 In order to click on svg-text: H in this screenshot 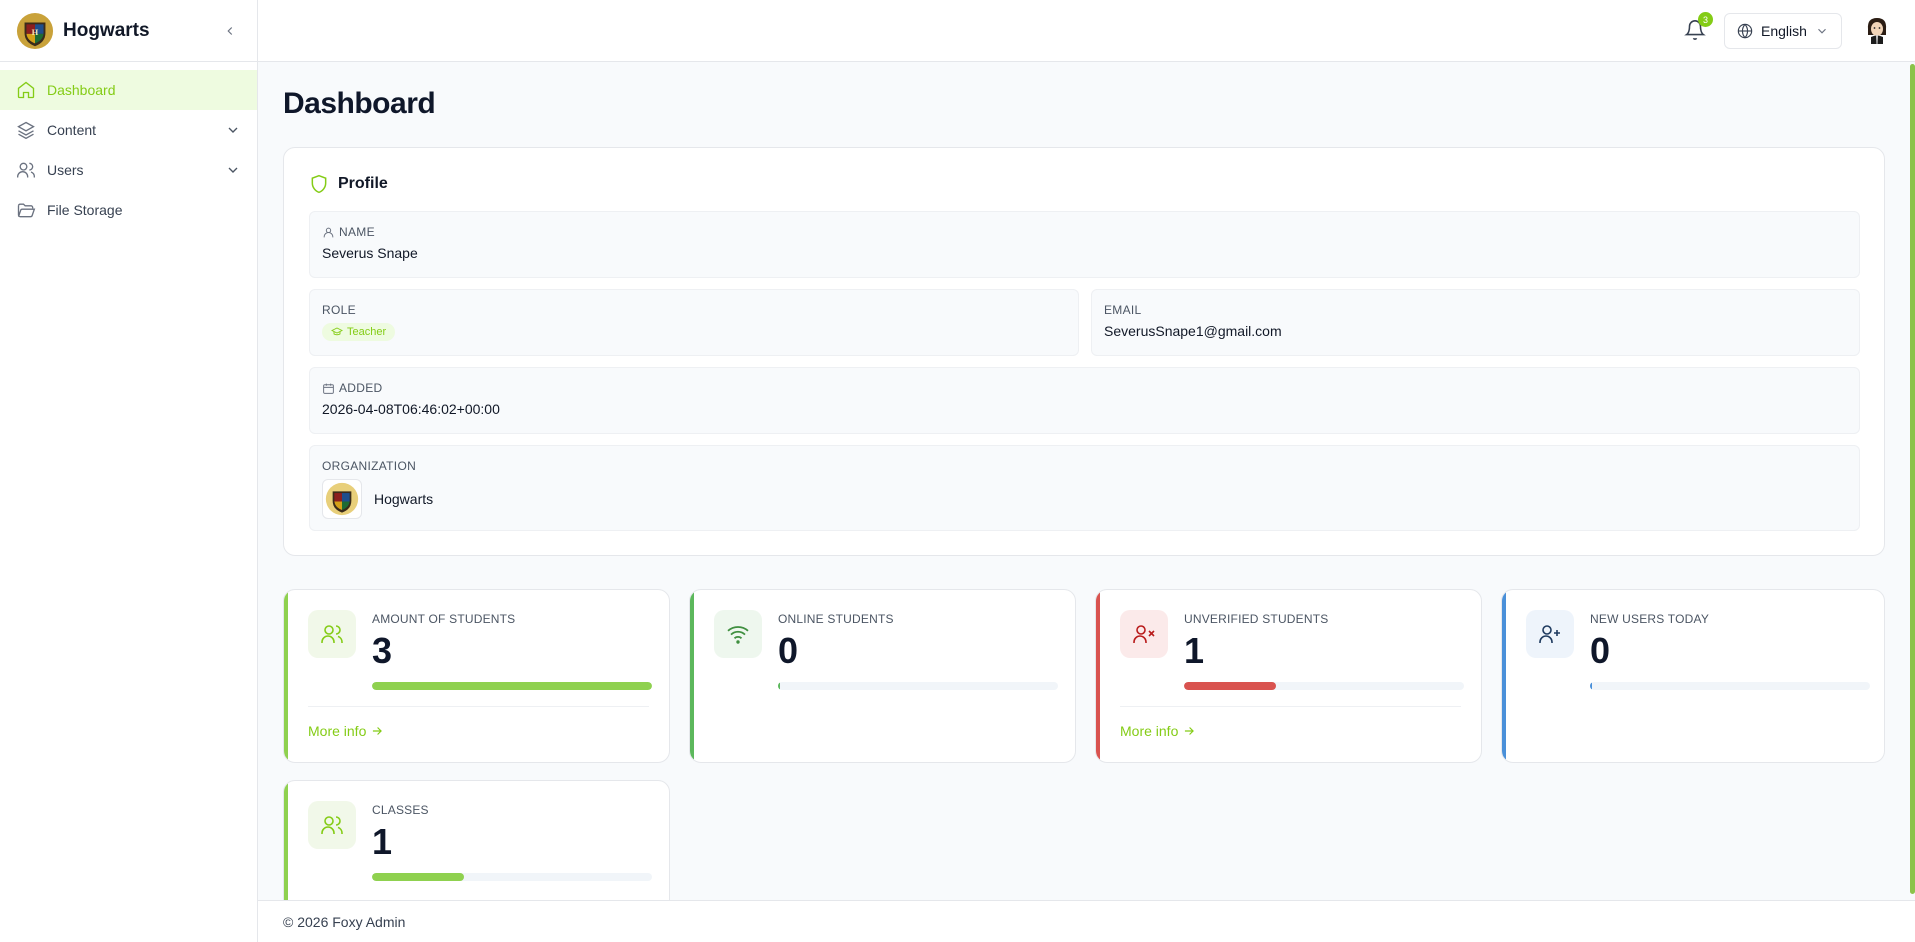, I will do `click(35, 31)`.